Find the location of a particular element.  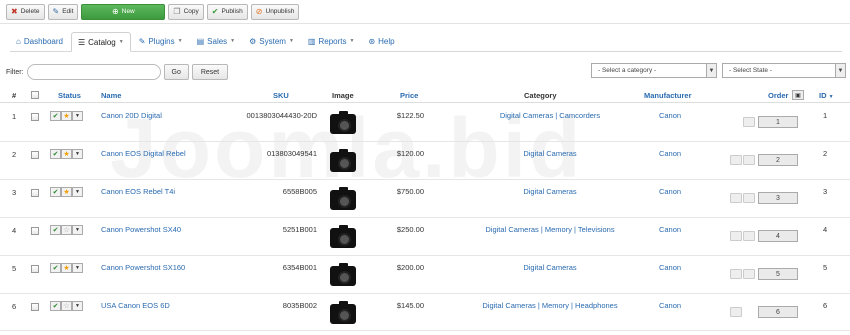

order-controls: 5 is located at coordinates (764, 274).